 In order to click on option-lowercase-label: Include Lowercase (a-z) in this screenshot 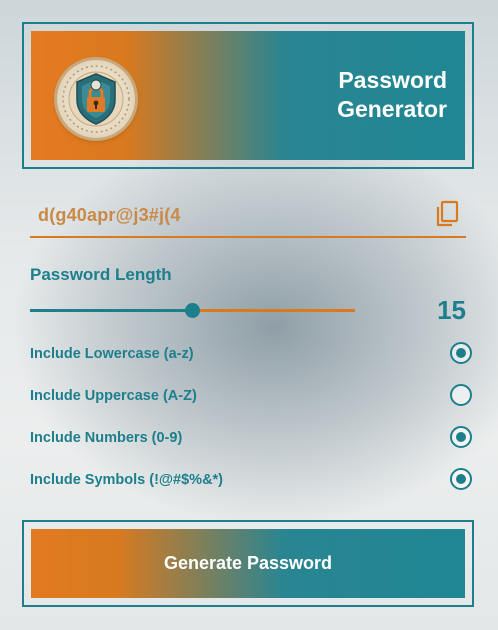, I will do `click(112, 354)`.